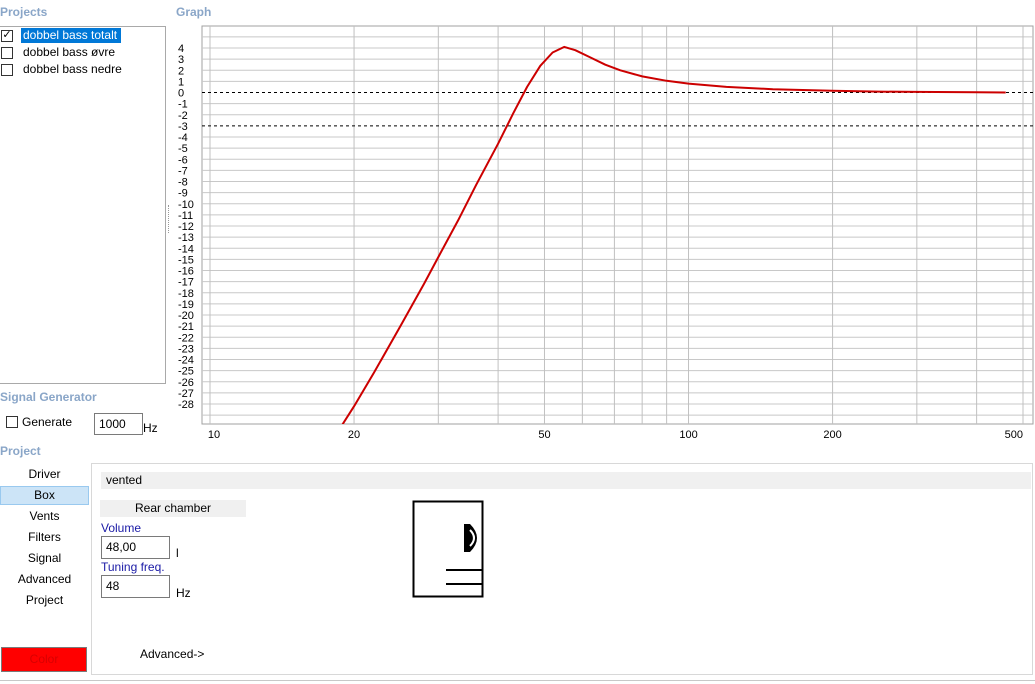 The height and width of the screenshot is (684, 1035). I want to click on nav-driver: Driver, so click(44, 474).